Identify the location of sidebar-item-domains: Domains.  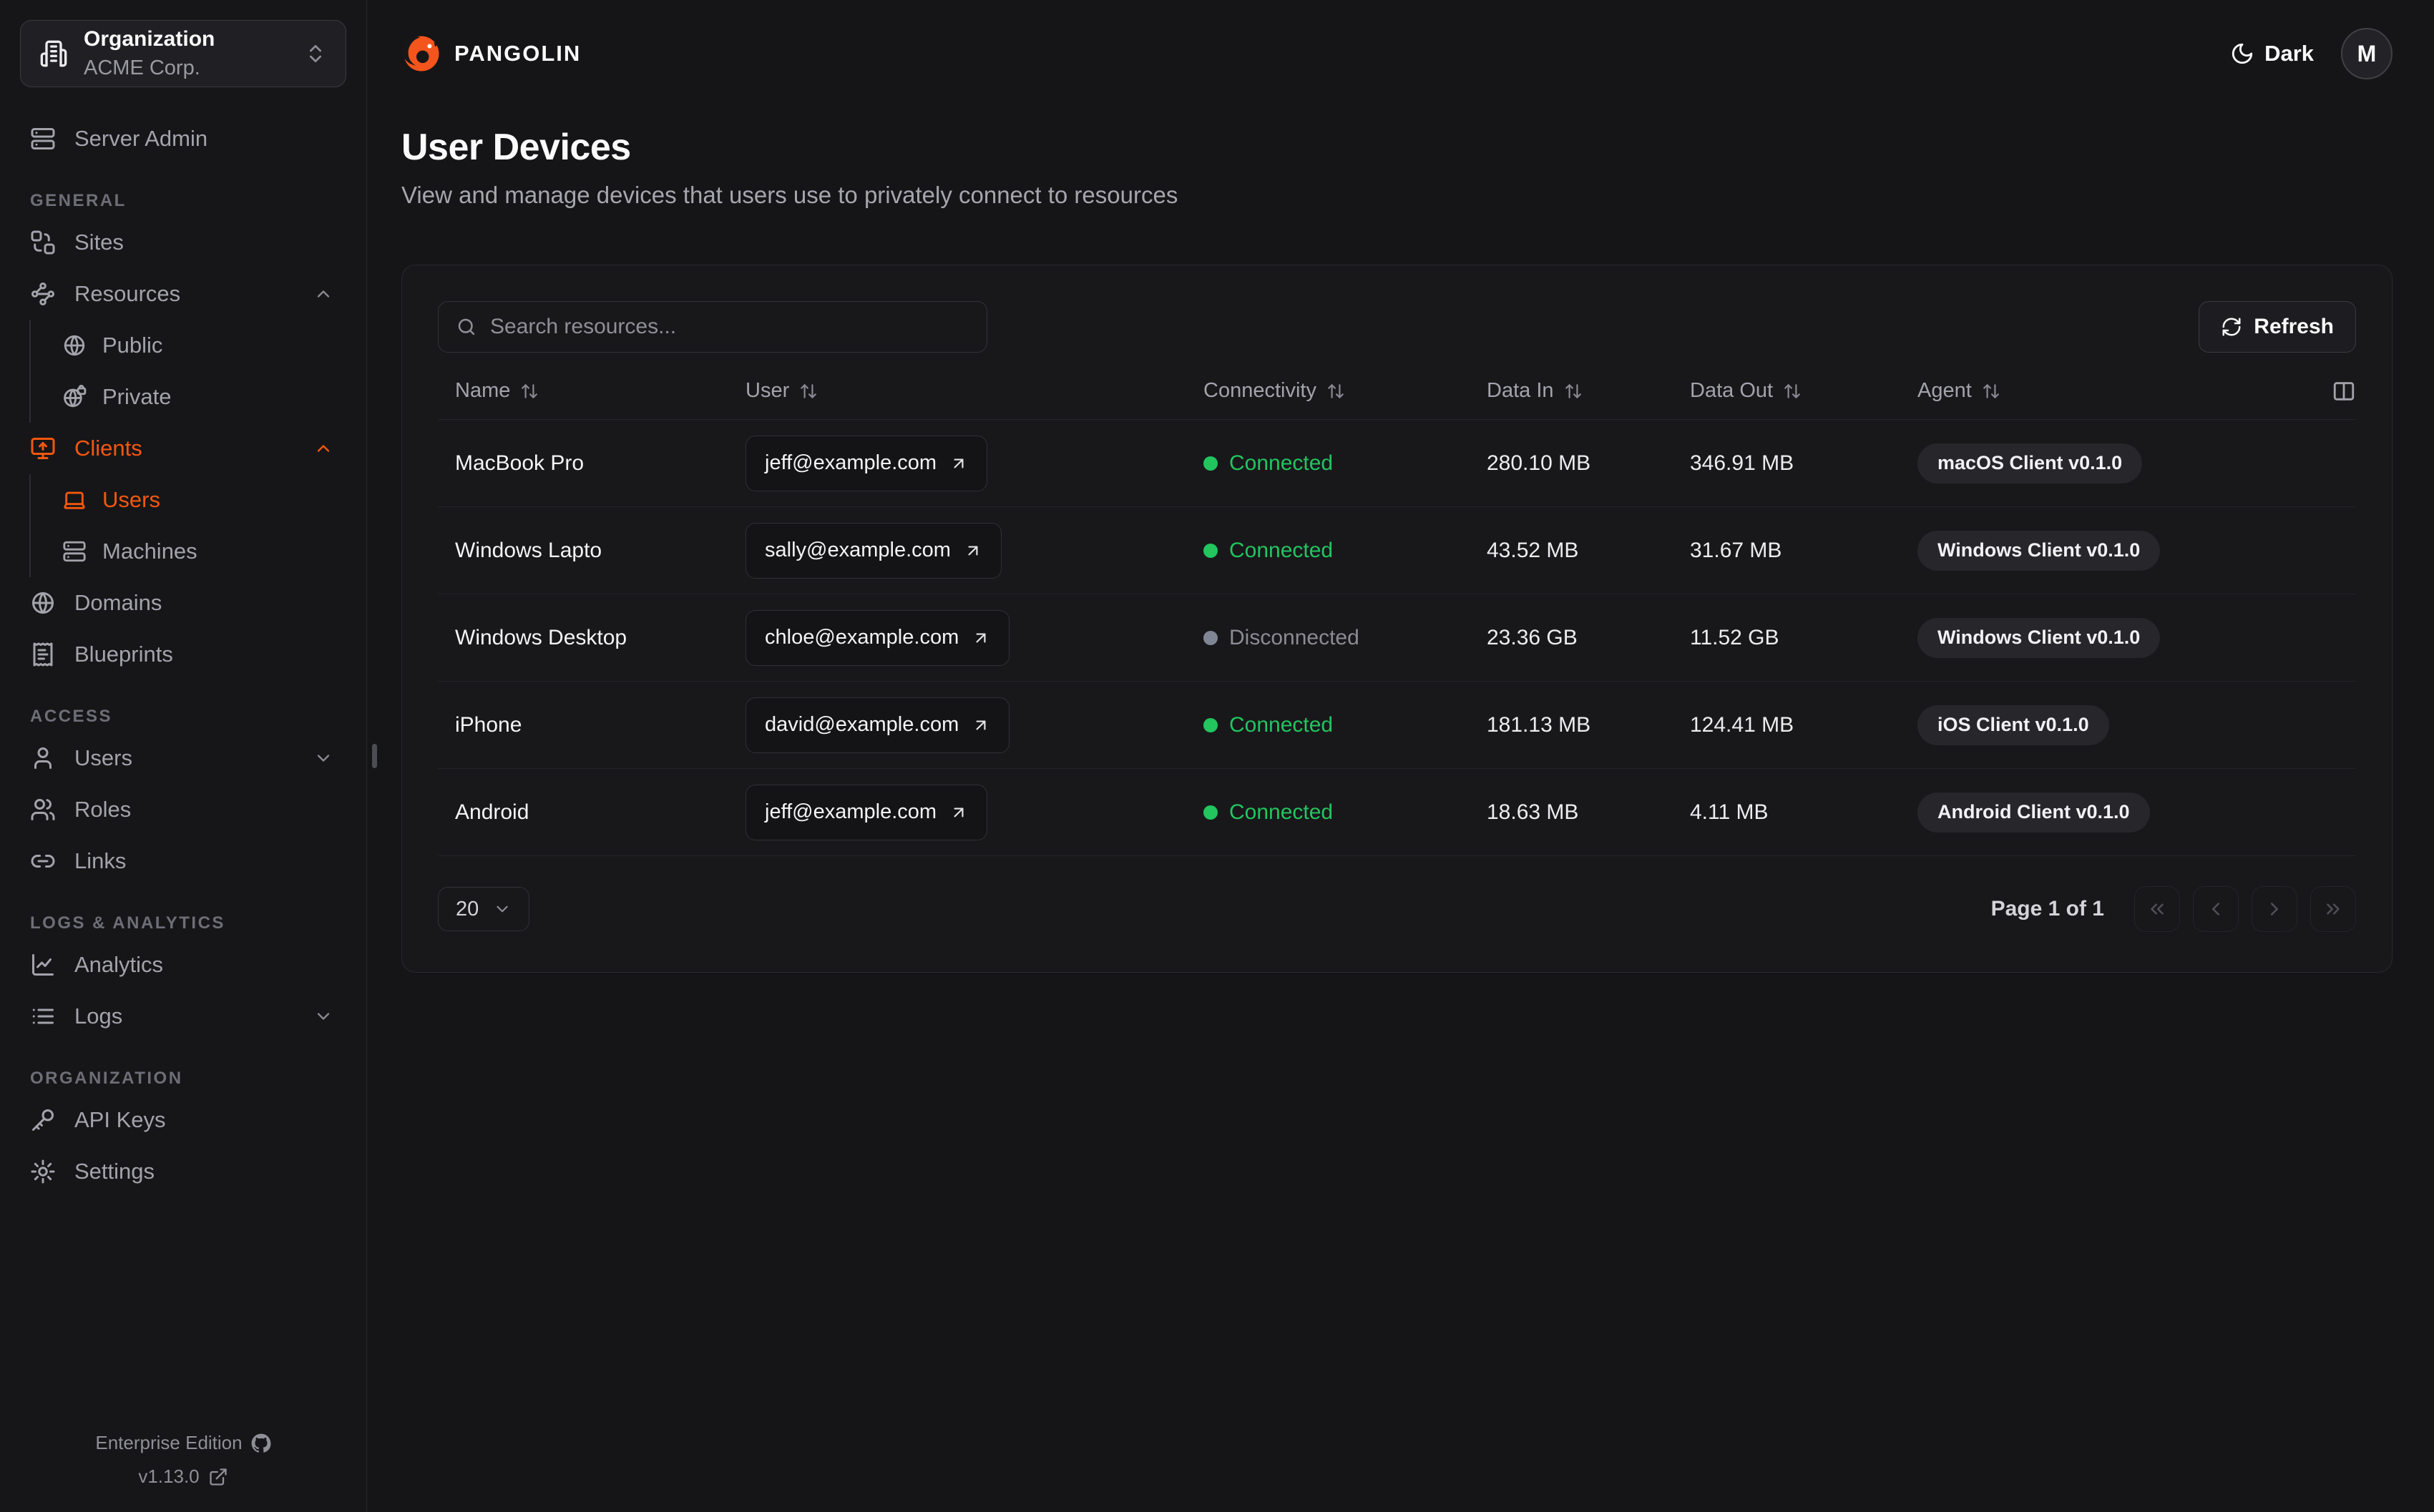
(183, 603).